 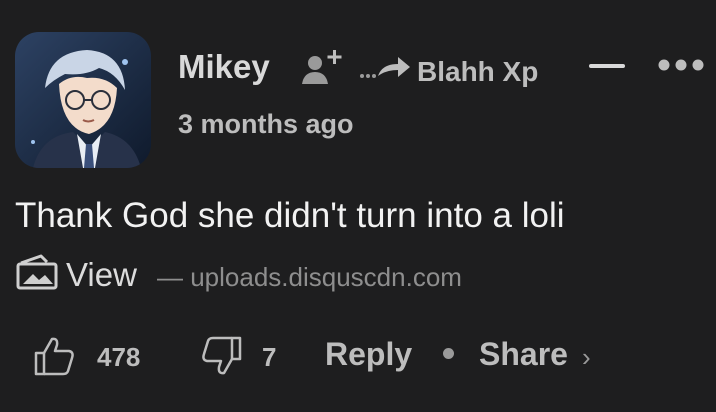 What do you see at coordinates (607, 66) in the screenshot?
I see `collapse-icon` at bounding box center [607, 66].